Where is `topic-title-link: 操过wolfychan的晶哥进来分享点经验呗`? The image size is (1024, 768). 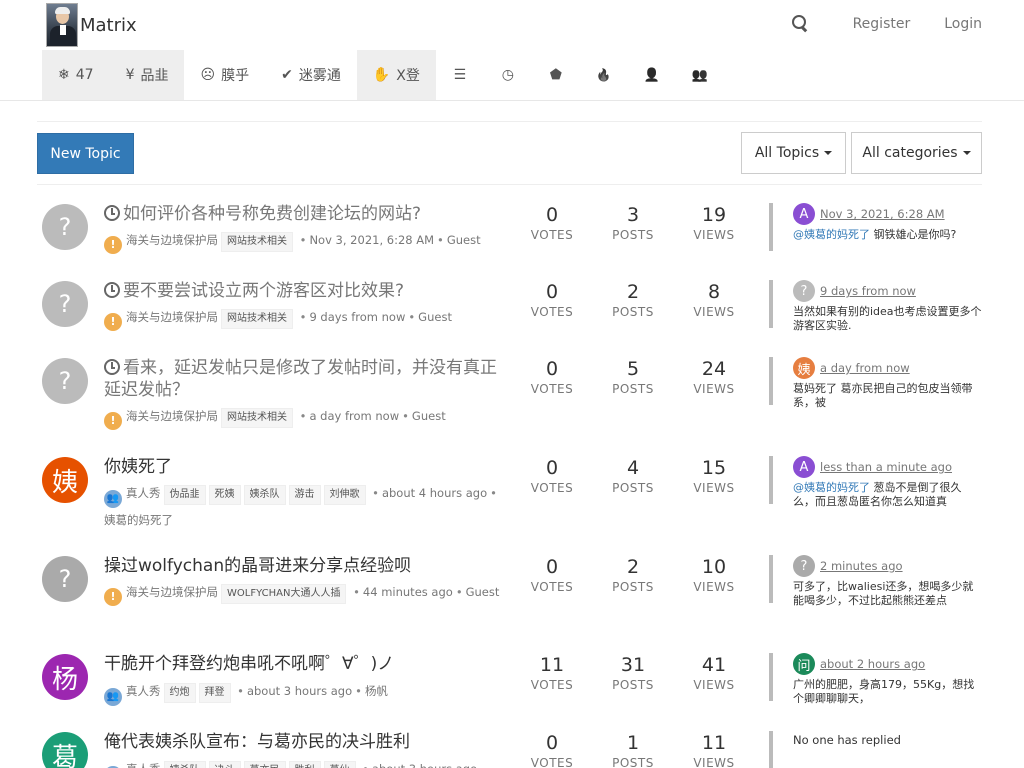
topic-title-link: 操过wolfychan的晶哥进来分享点经验呗 is located at coordinates (304, 566).